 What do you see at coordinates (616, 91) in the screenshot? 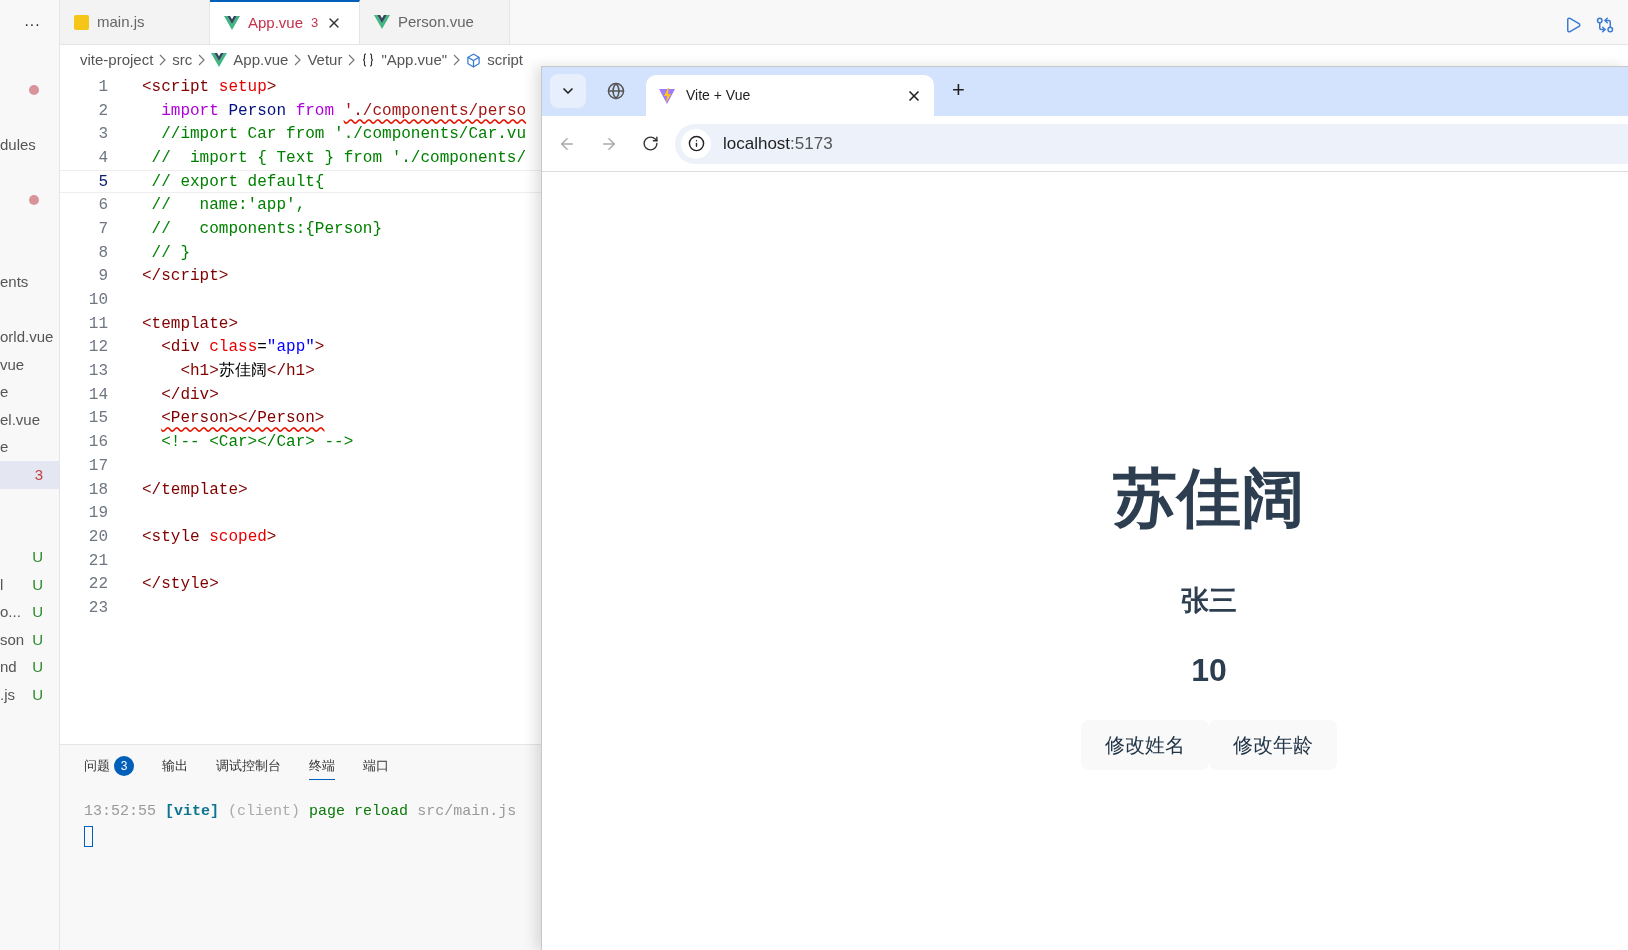
I see `globe-icon` at bounding box center [616, 91].